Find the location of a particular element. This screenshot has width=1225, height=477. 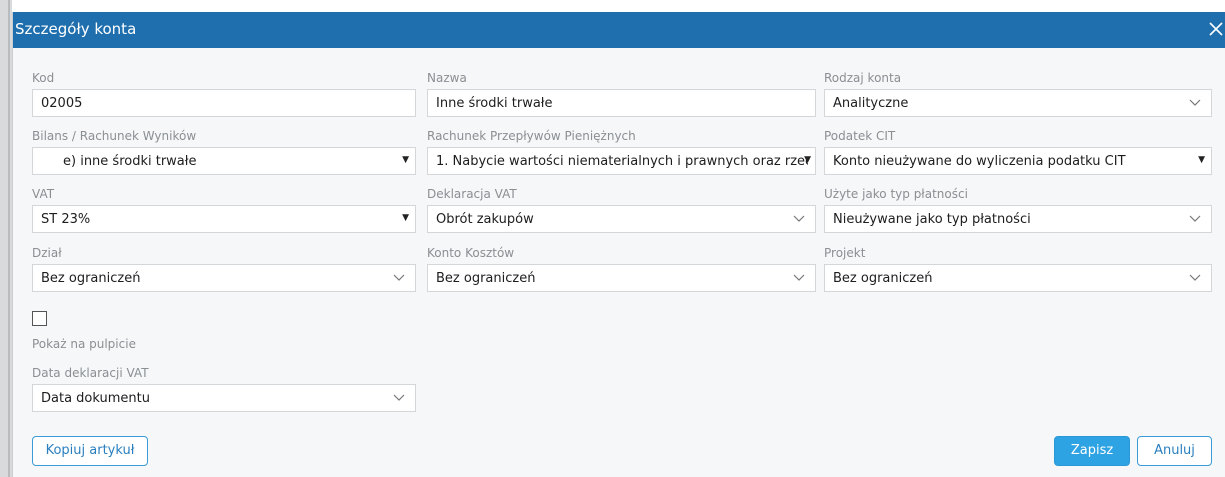

dzial-label: Dział is located at coordinates (47, 253).